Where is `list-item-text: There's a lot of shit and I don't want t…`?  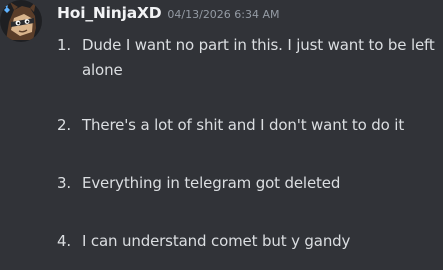
list-item-text: There's a lot of shit and I don't want t… is located at coordinates (243, 125).